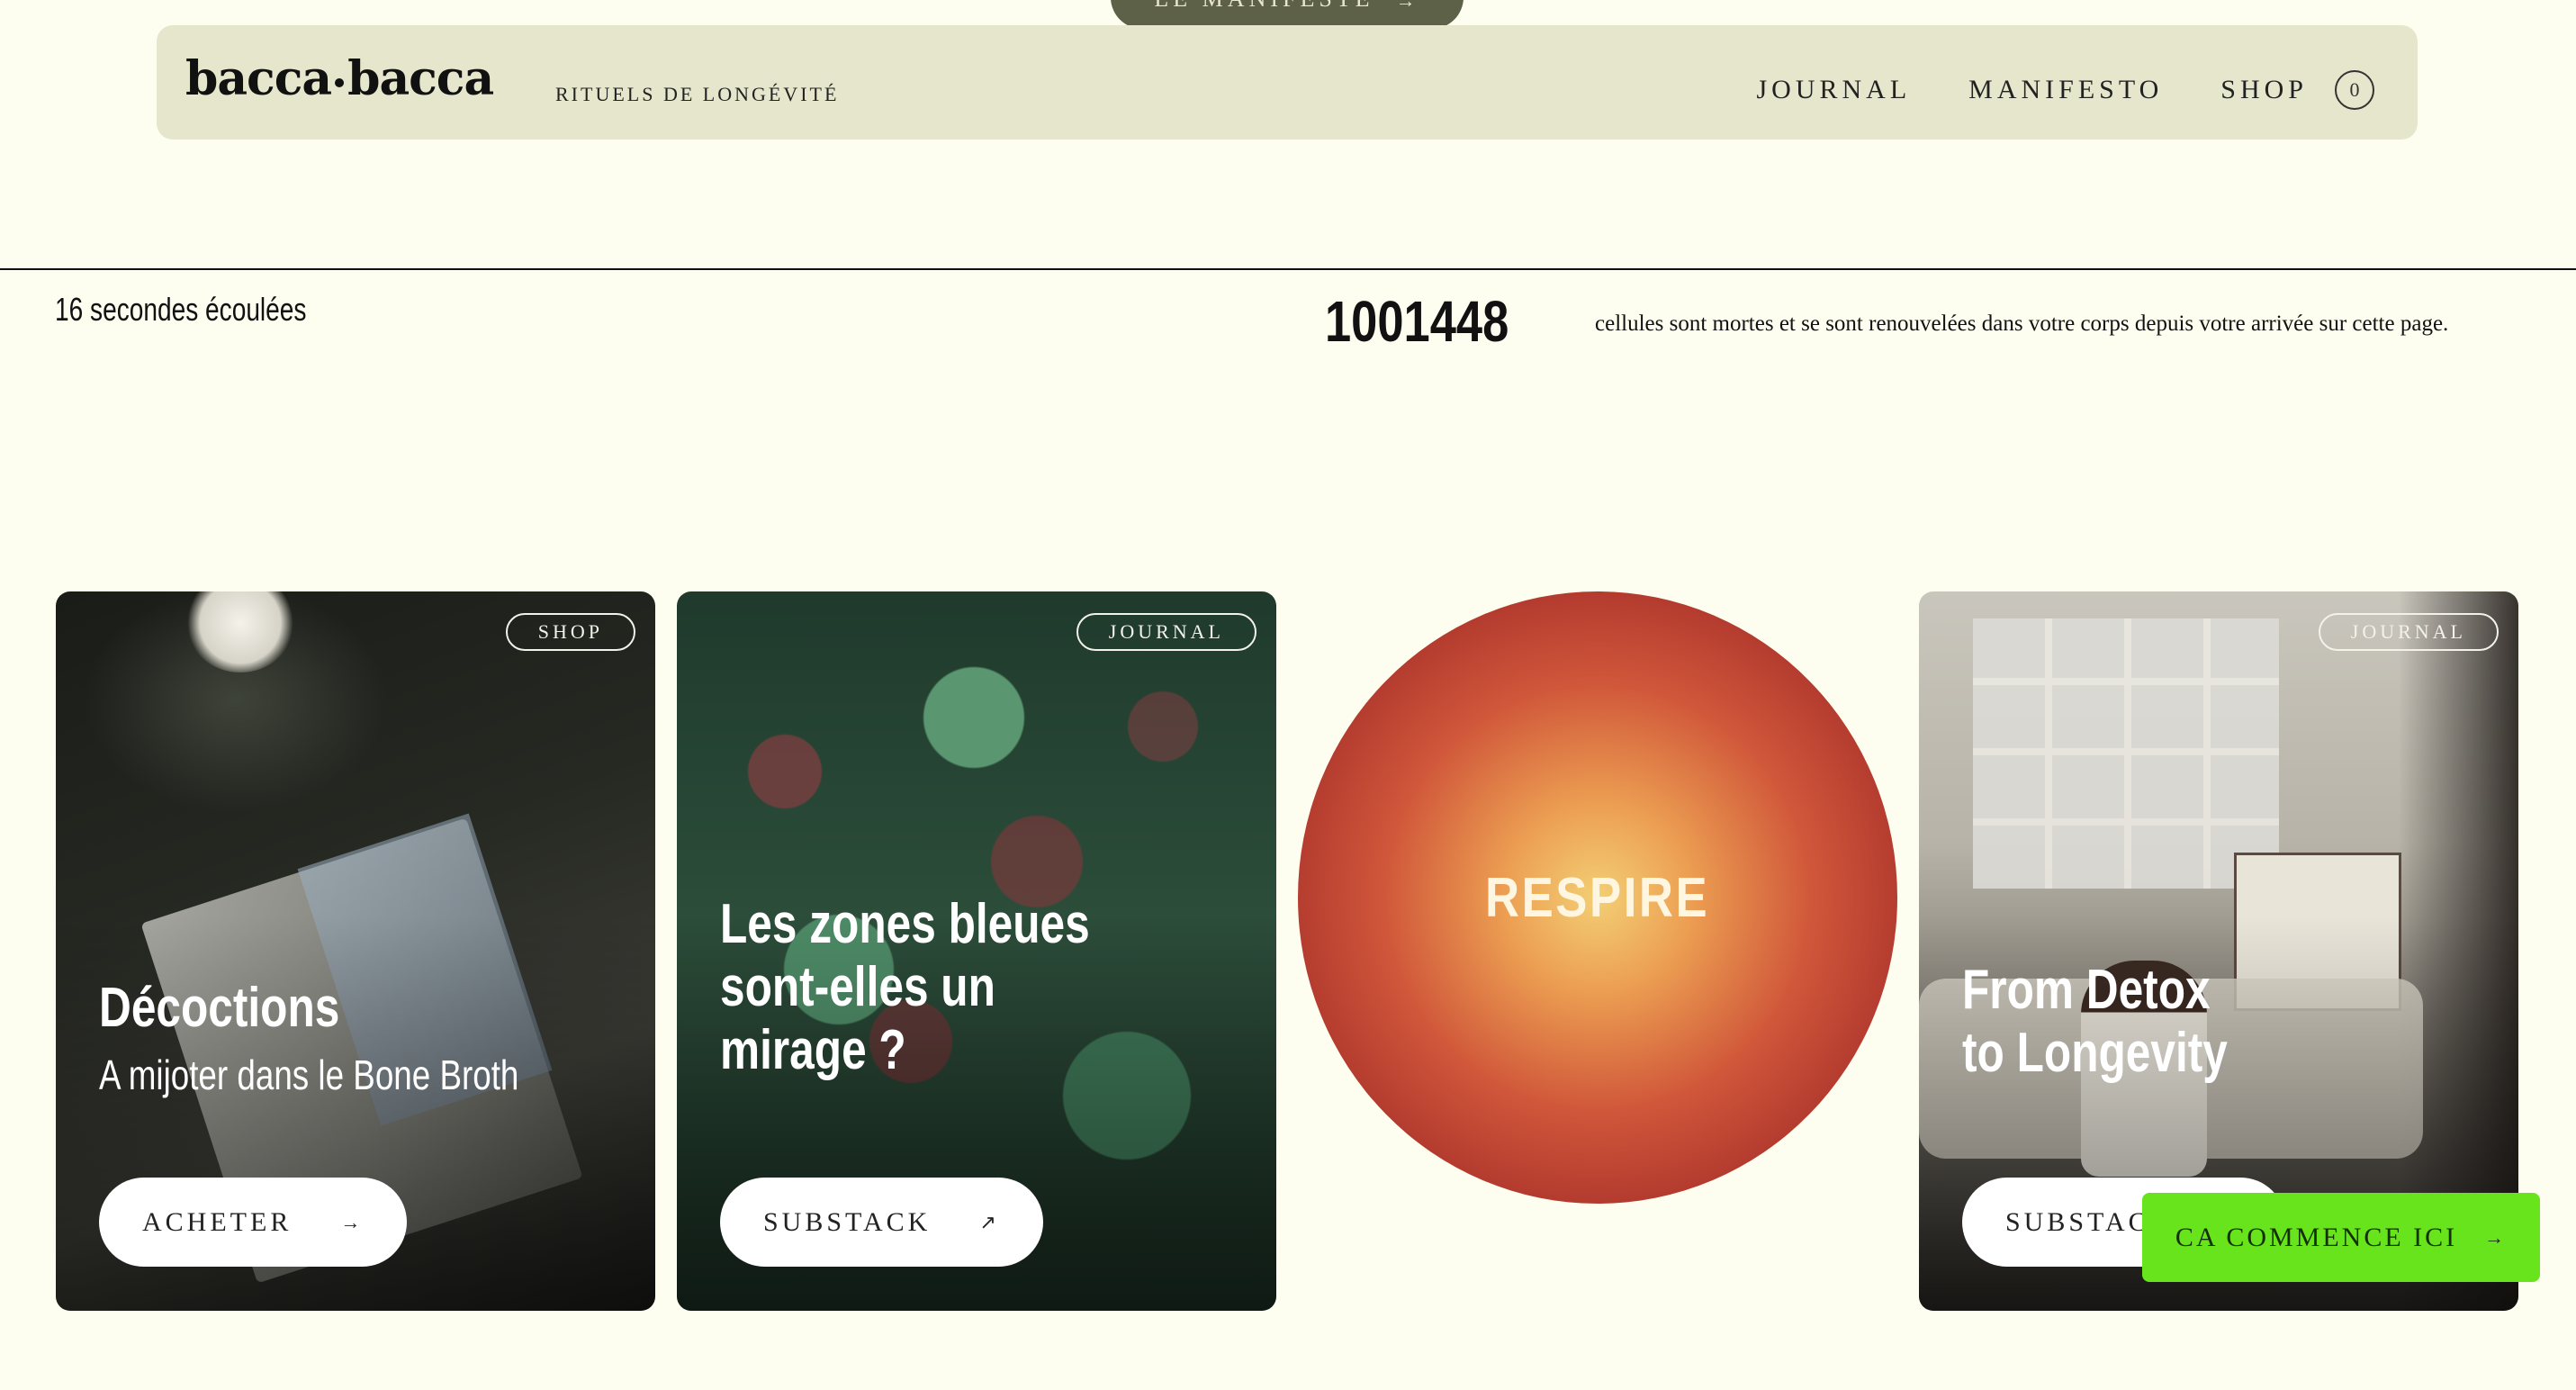 Image resolution: width=2576 pixels, height=1390 pixels. I want to click on arrow-up-right-icon: ↗, so click(989, 1221).